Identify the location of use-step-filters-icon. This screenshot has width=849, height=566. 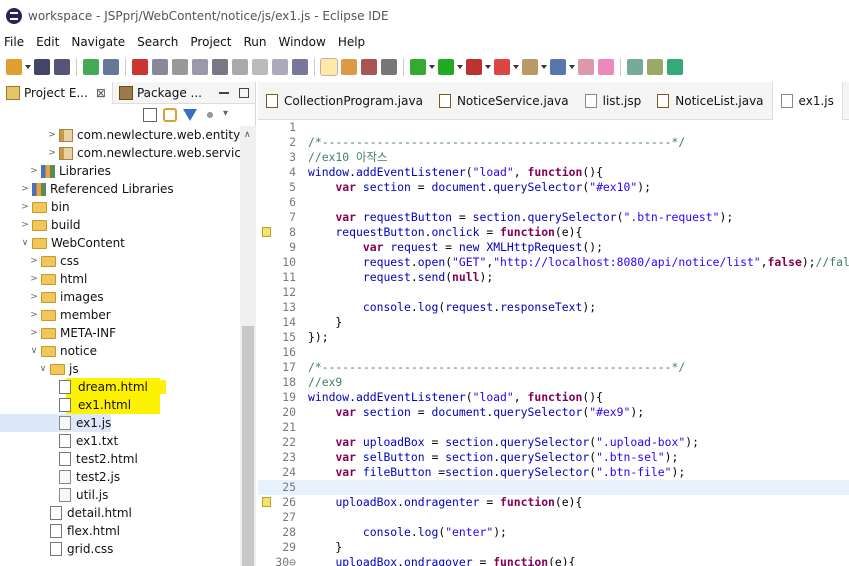
(300, 67).